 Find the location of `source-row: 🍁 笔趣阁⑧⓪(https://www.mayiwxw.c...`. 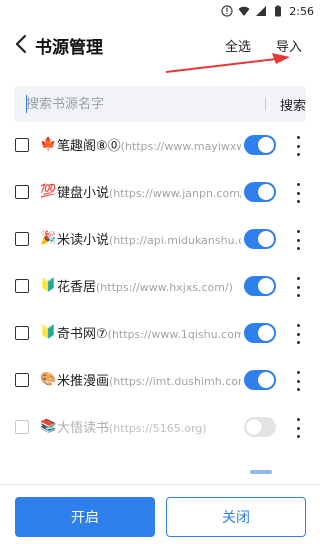

source-row: 🍁 笔趣阁⑧⓪(https://www.mayiwxw.c... is located at coordinates (160, 145).